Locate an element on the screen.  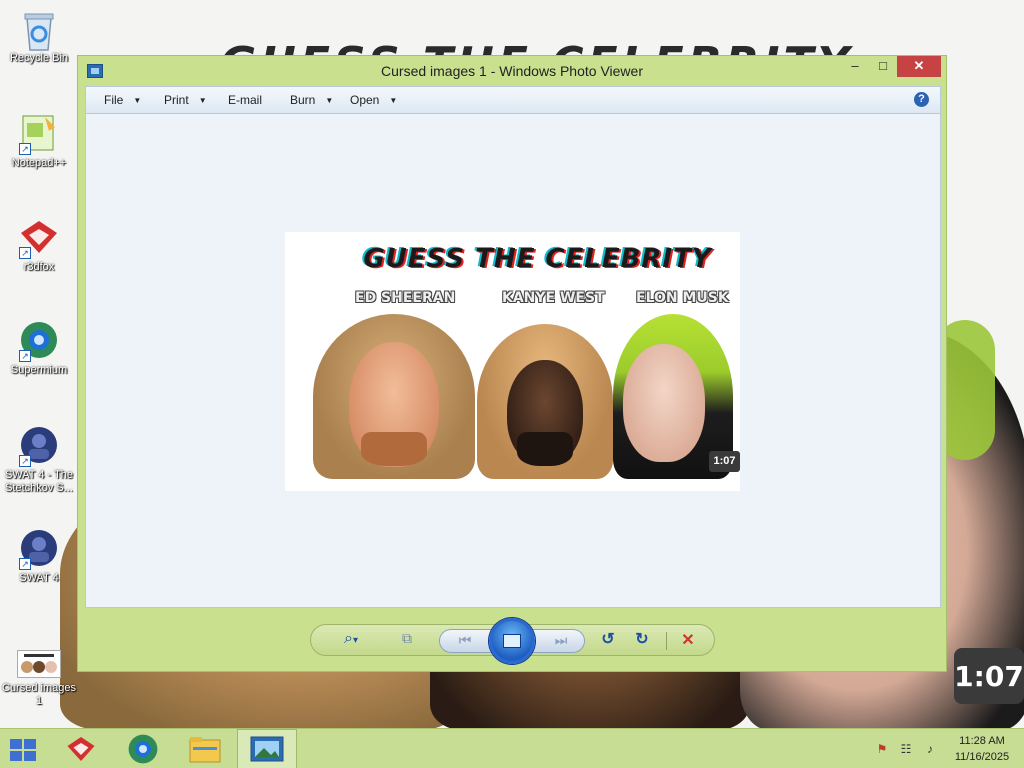
desktop-icon-recycle-bin: Recycle Bin is located at coordinates (39, 36).